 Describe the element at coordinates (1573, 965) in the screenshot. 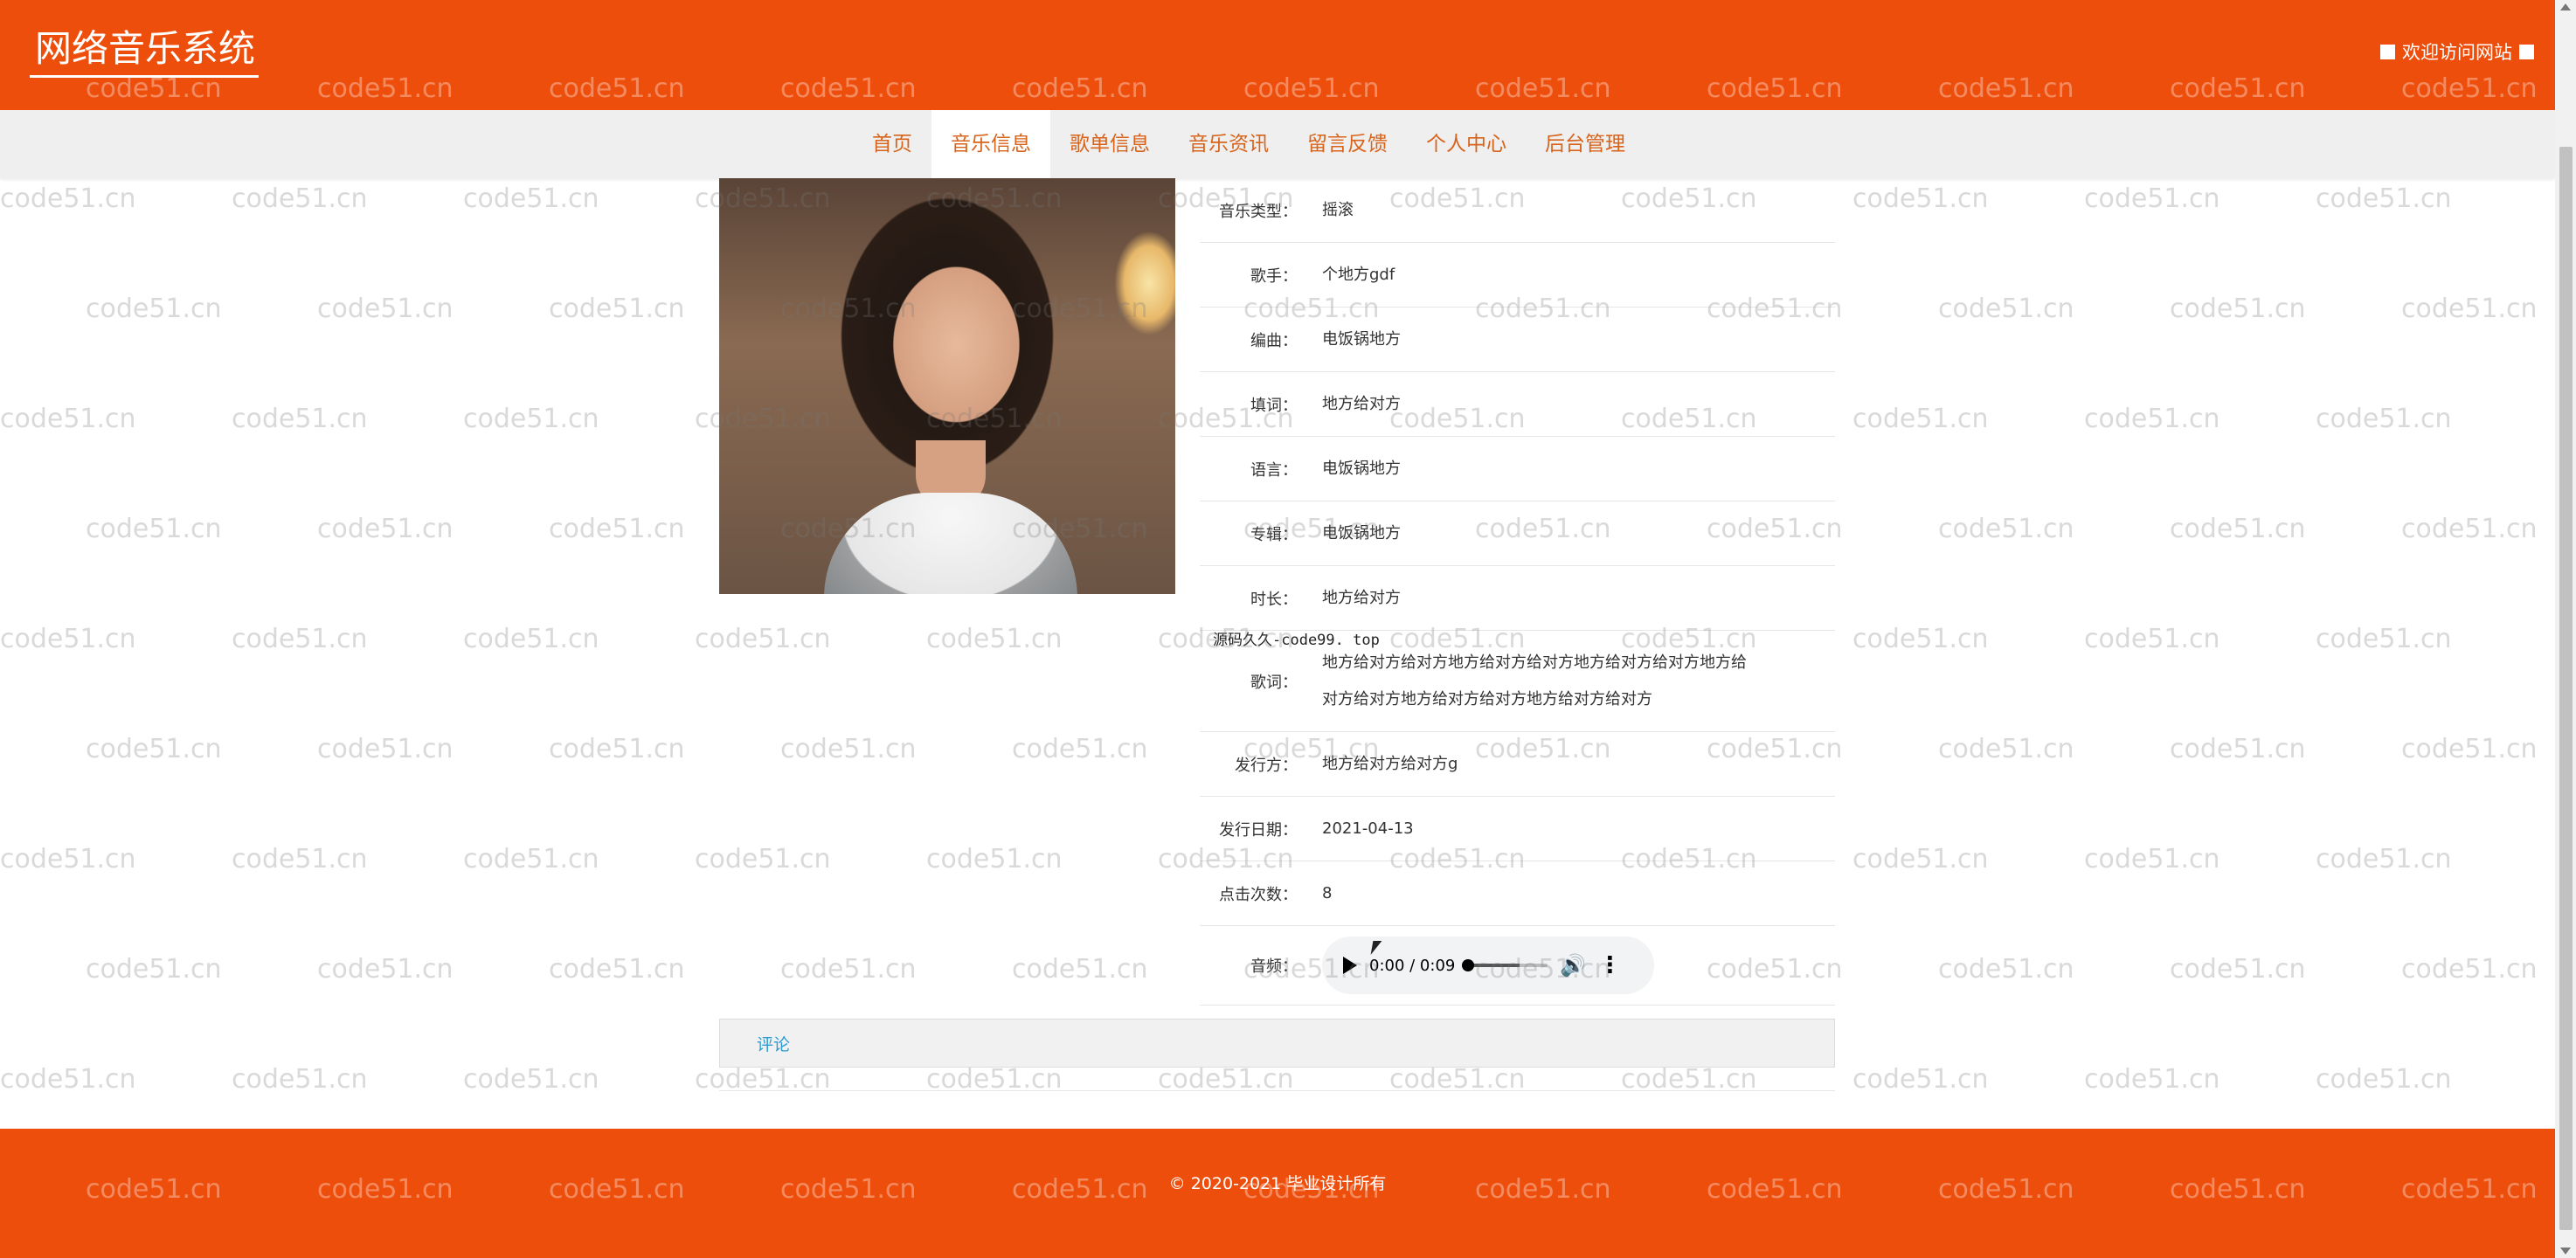

I see `volume-icon: 🔊` at that location.